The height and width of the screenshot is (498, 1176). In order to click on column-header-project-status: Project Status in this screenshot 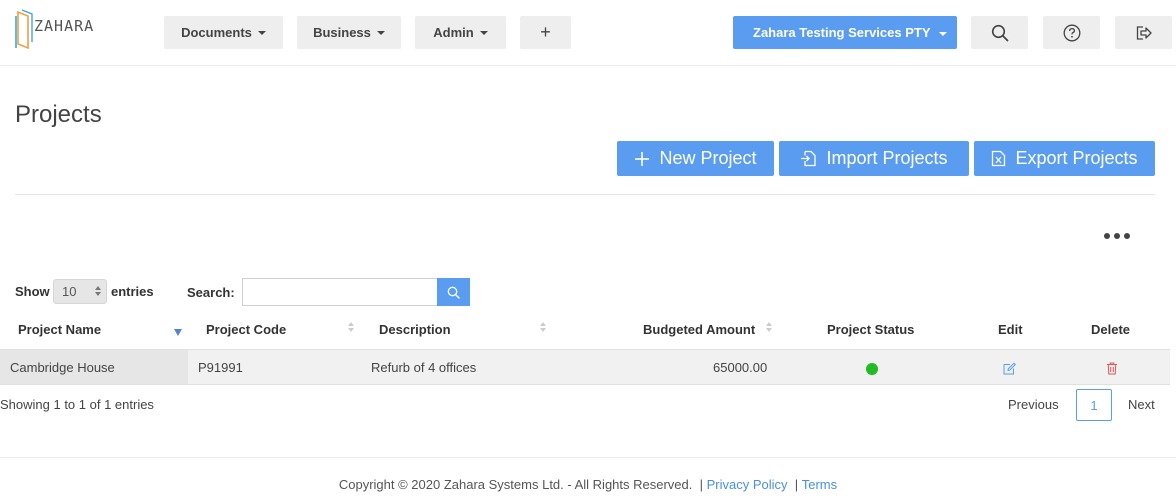, I will do `click(871, 329)`.